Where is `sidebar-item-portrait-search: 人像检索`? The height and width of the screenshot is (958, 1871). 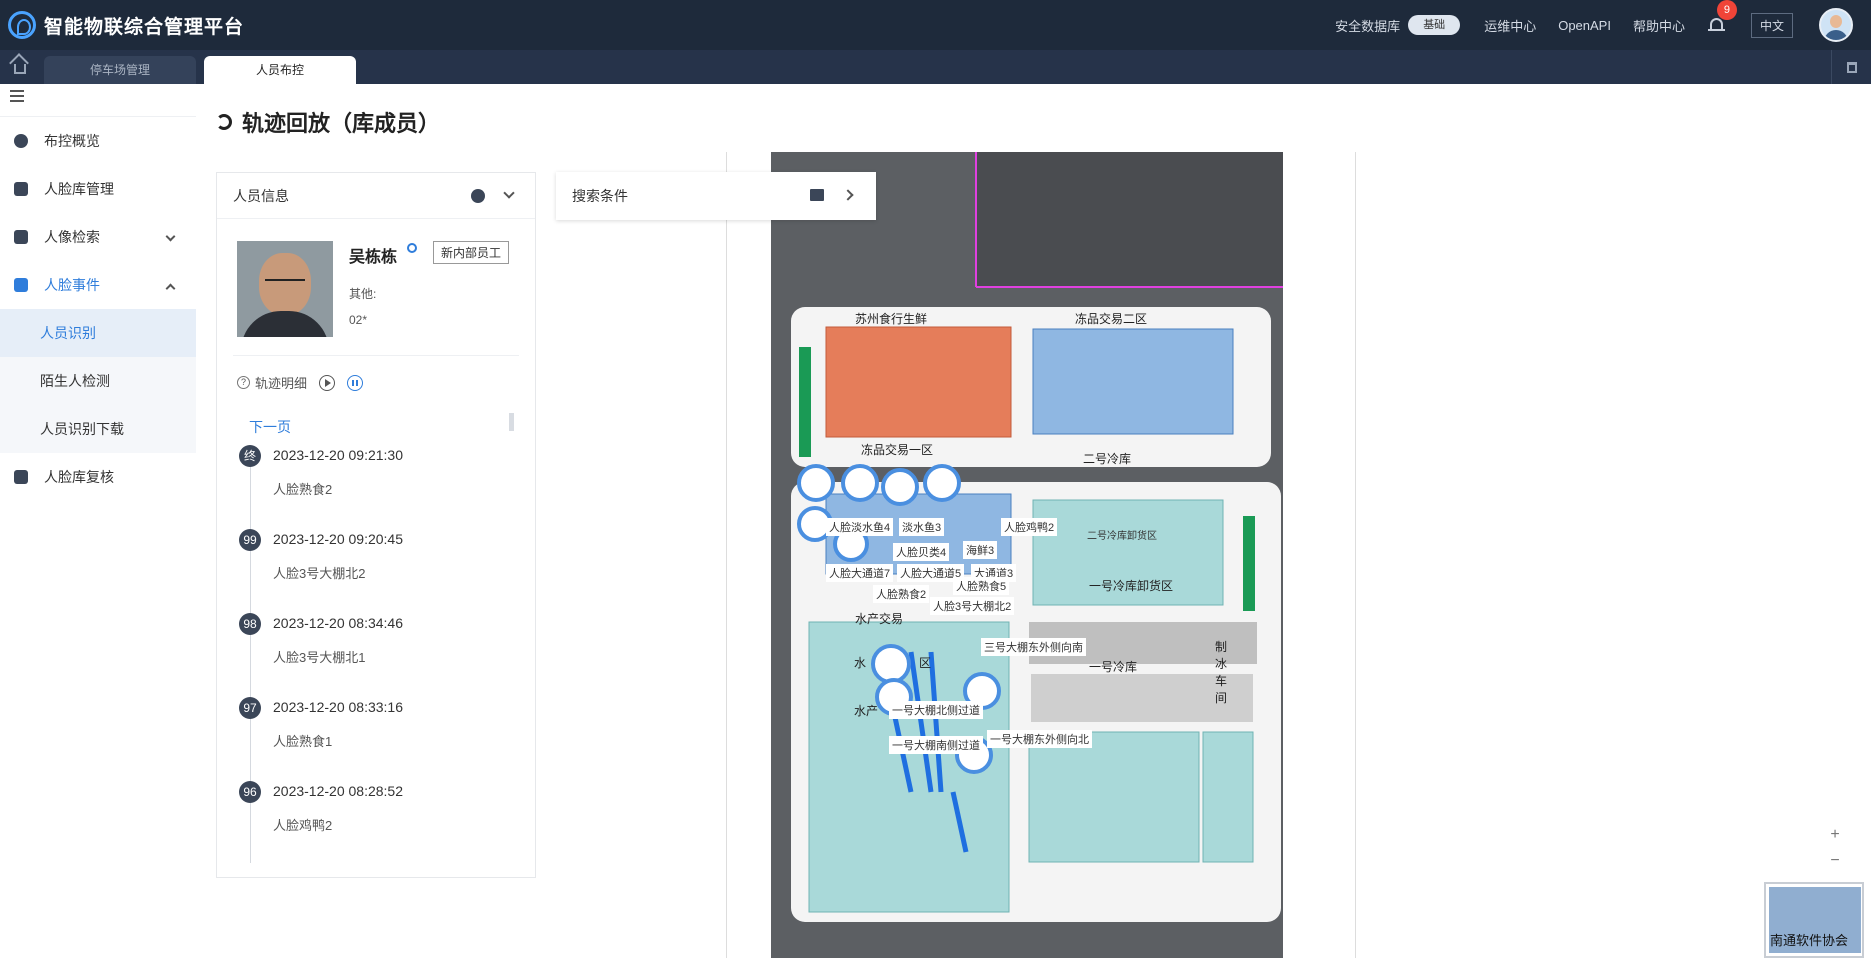 sidebar-item-portrait-search: 人像检索 is located at coordinates (98, 237).